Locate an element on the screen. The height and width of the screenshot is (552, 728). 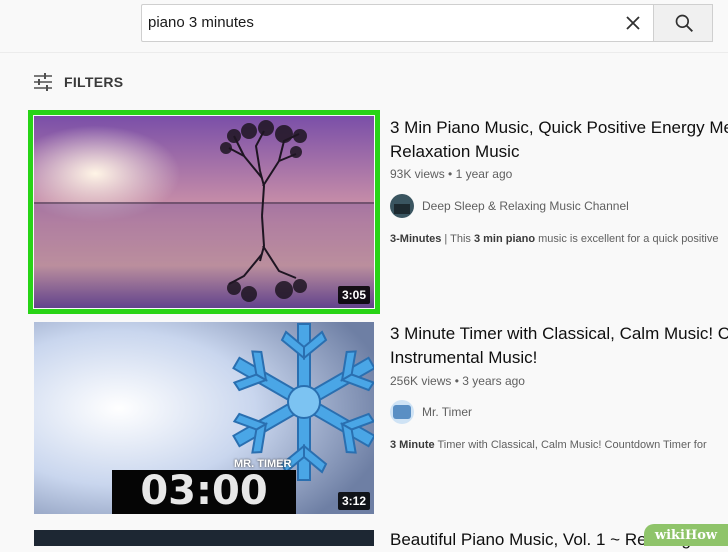
channel-name: Deep Sleep & Relaxing Music Channel is located at coordinates (525, 206).